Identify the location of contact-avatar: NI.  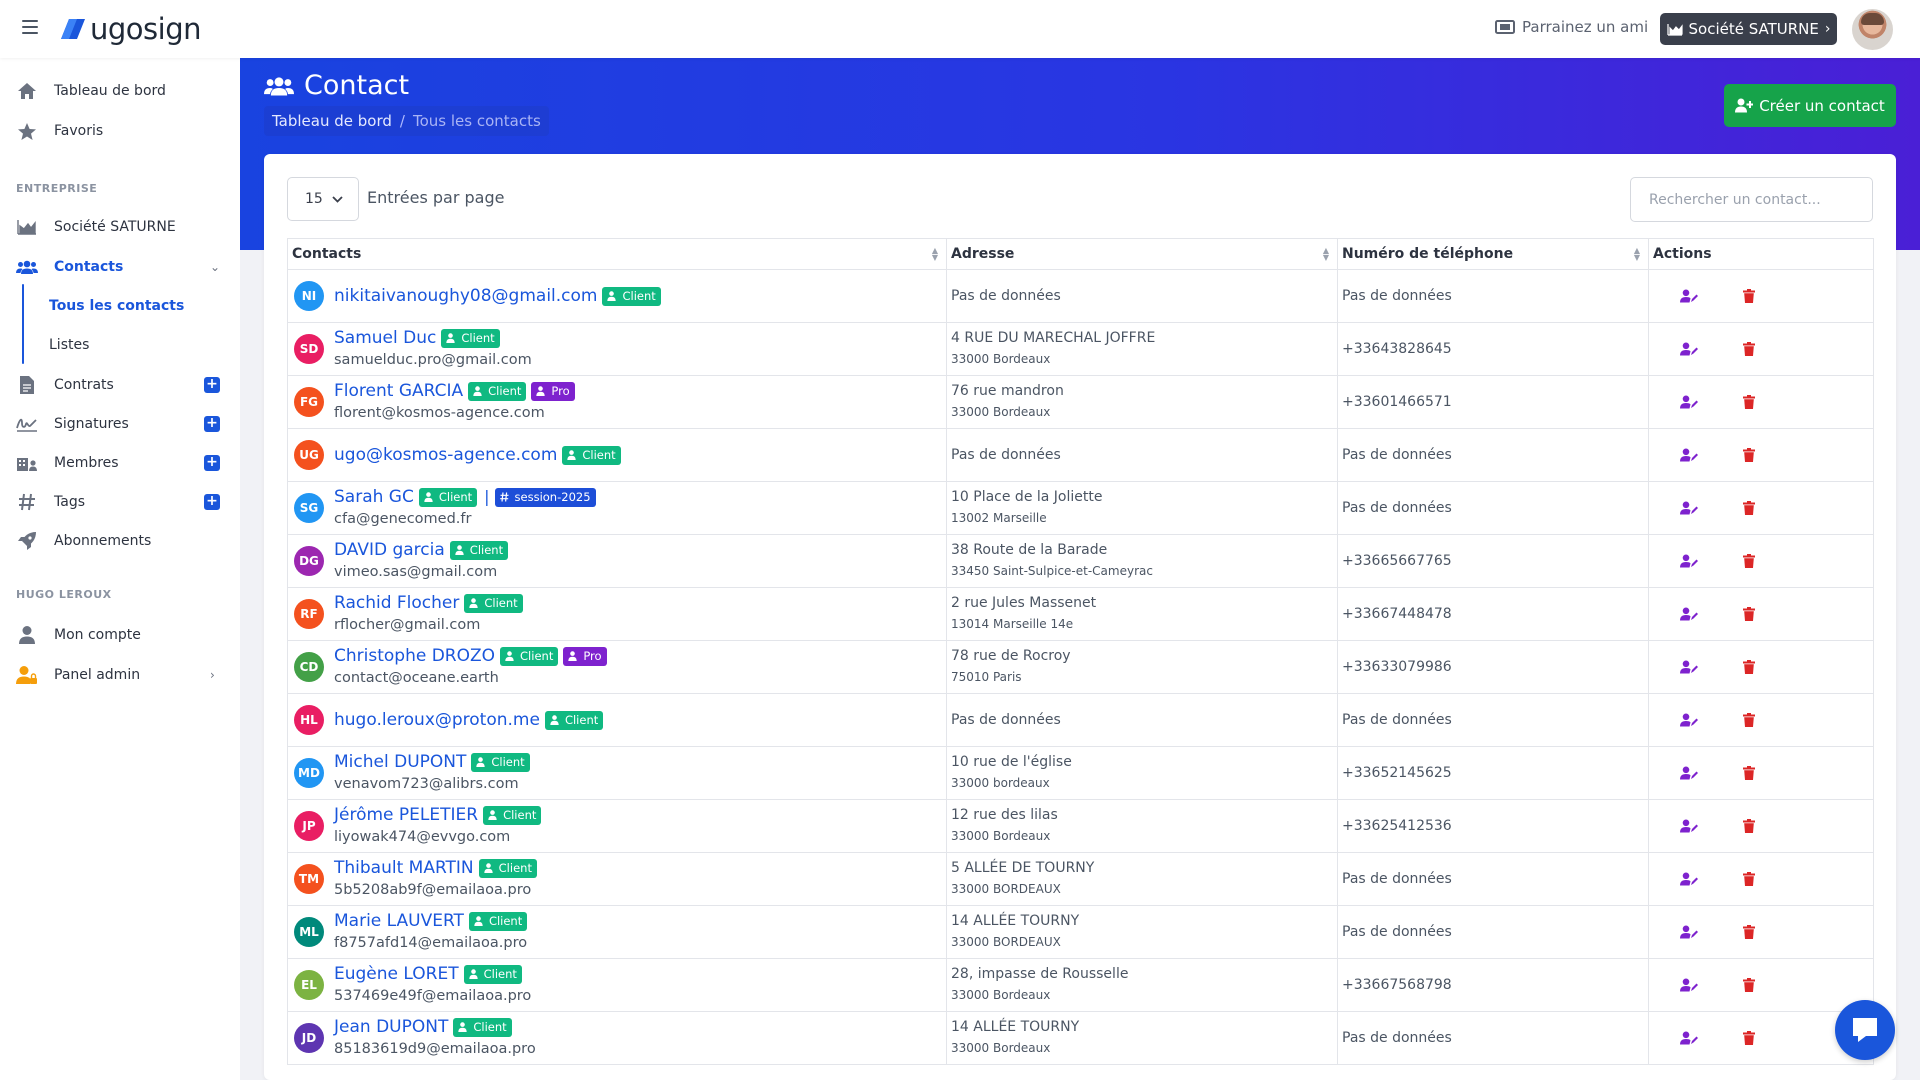
(309, 296).